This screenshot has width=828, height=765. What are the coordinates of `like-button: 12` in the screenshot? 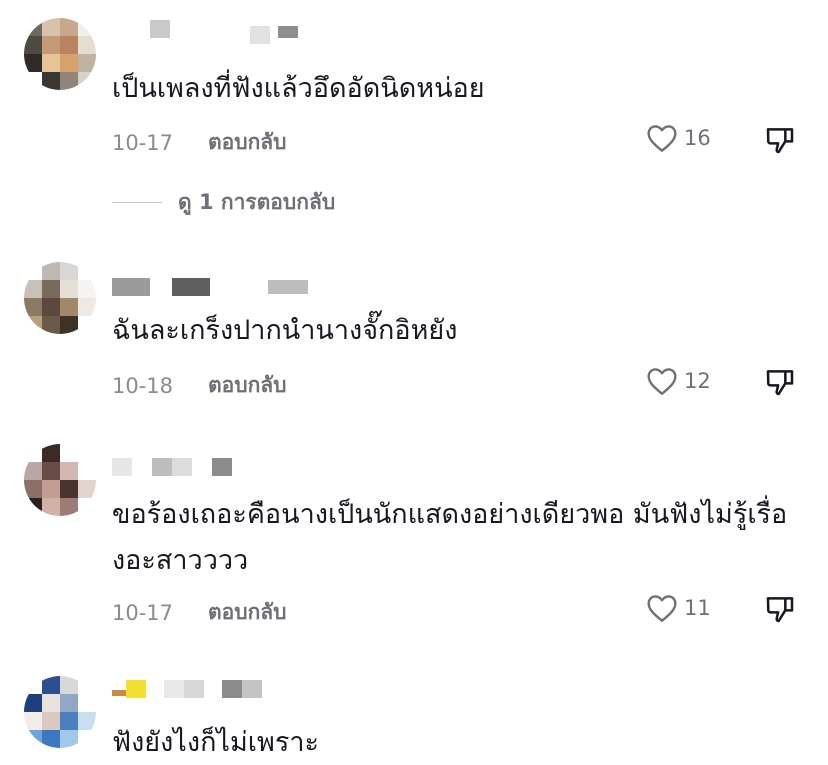 It's located at (678, 381).